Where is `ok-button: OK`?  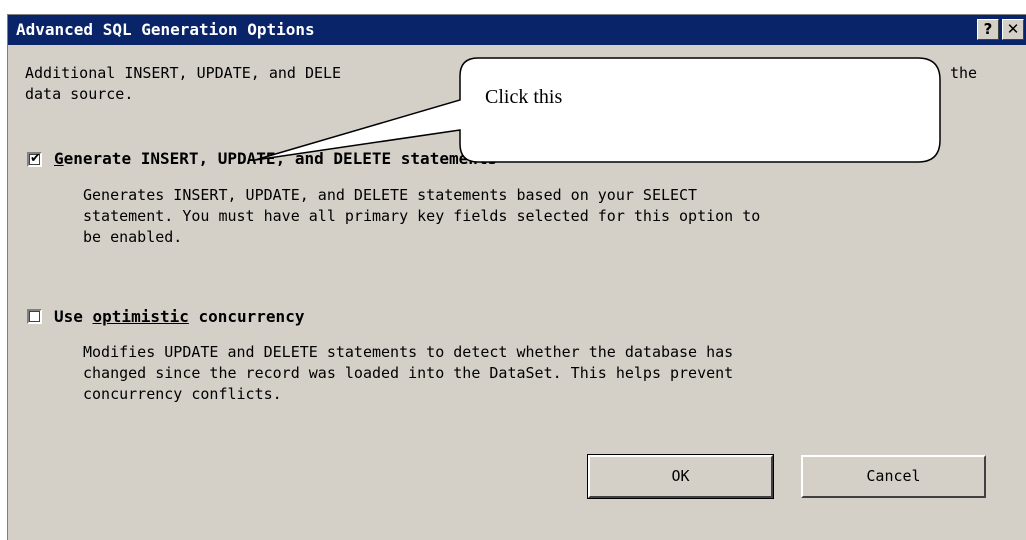
ok-button: OK is located at coordinates (680, 476).